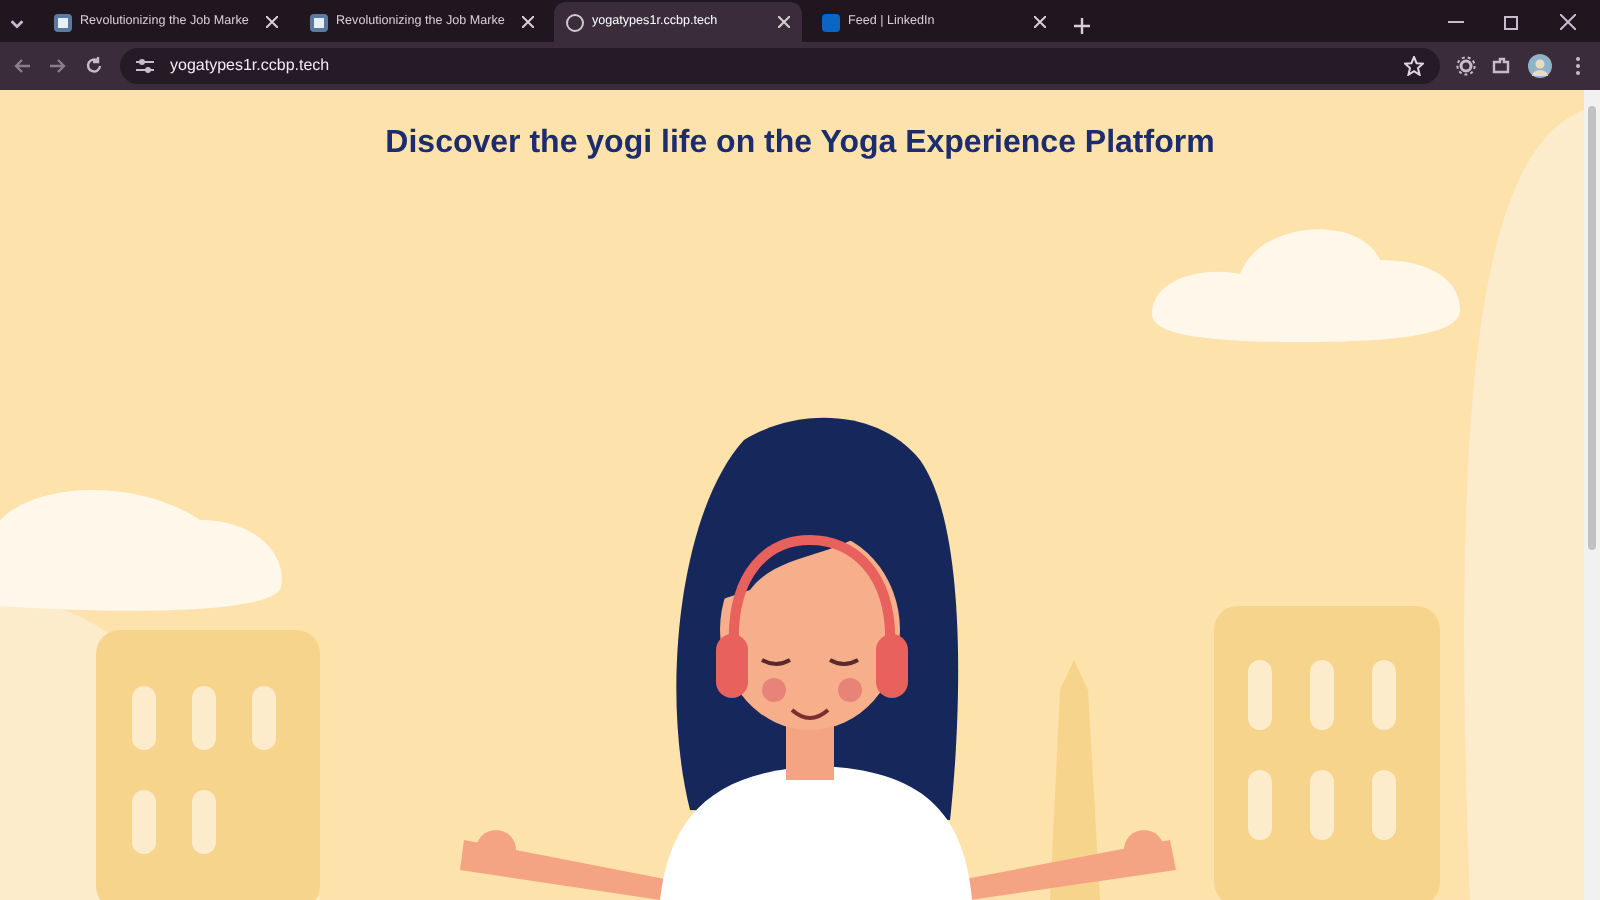 The height and width of the screenshot is (900, 1600). Describe the element at coordinates (1540, 66) in the screenshot. I see `avatar-icon` at that location.